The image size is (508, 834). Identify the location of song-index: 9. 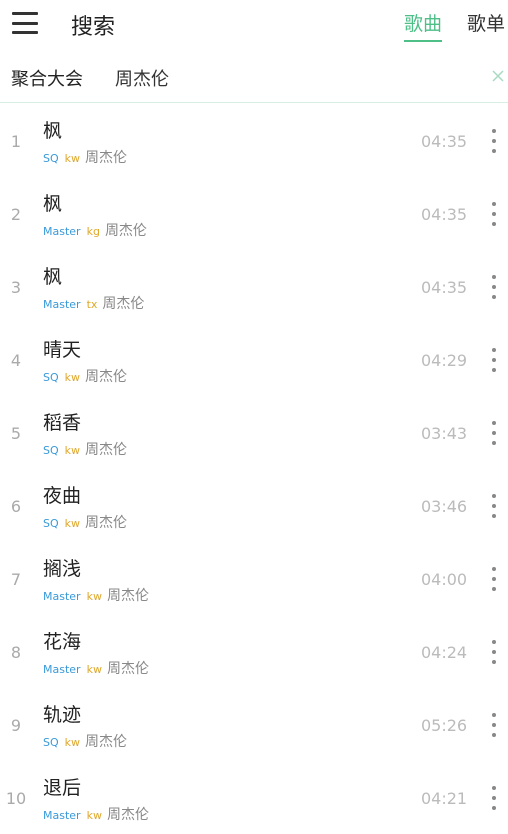
(16, 725).